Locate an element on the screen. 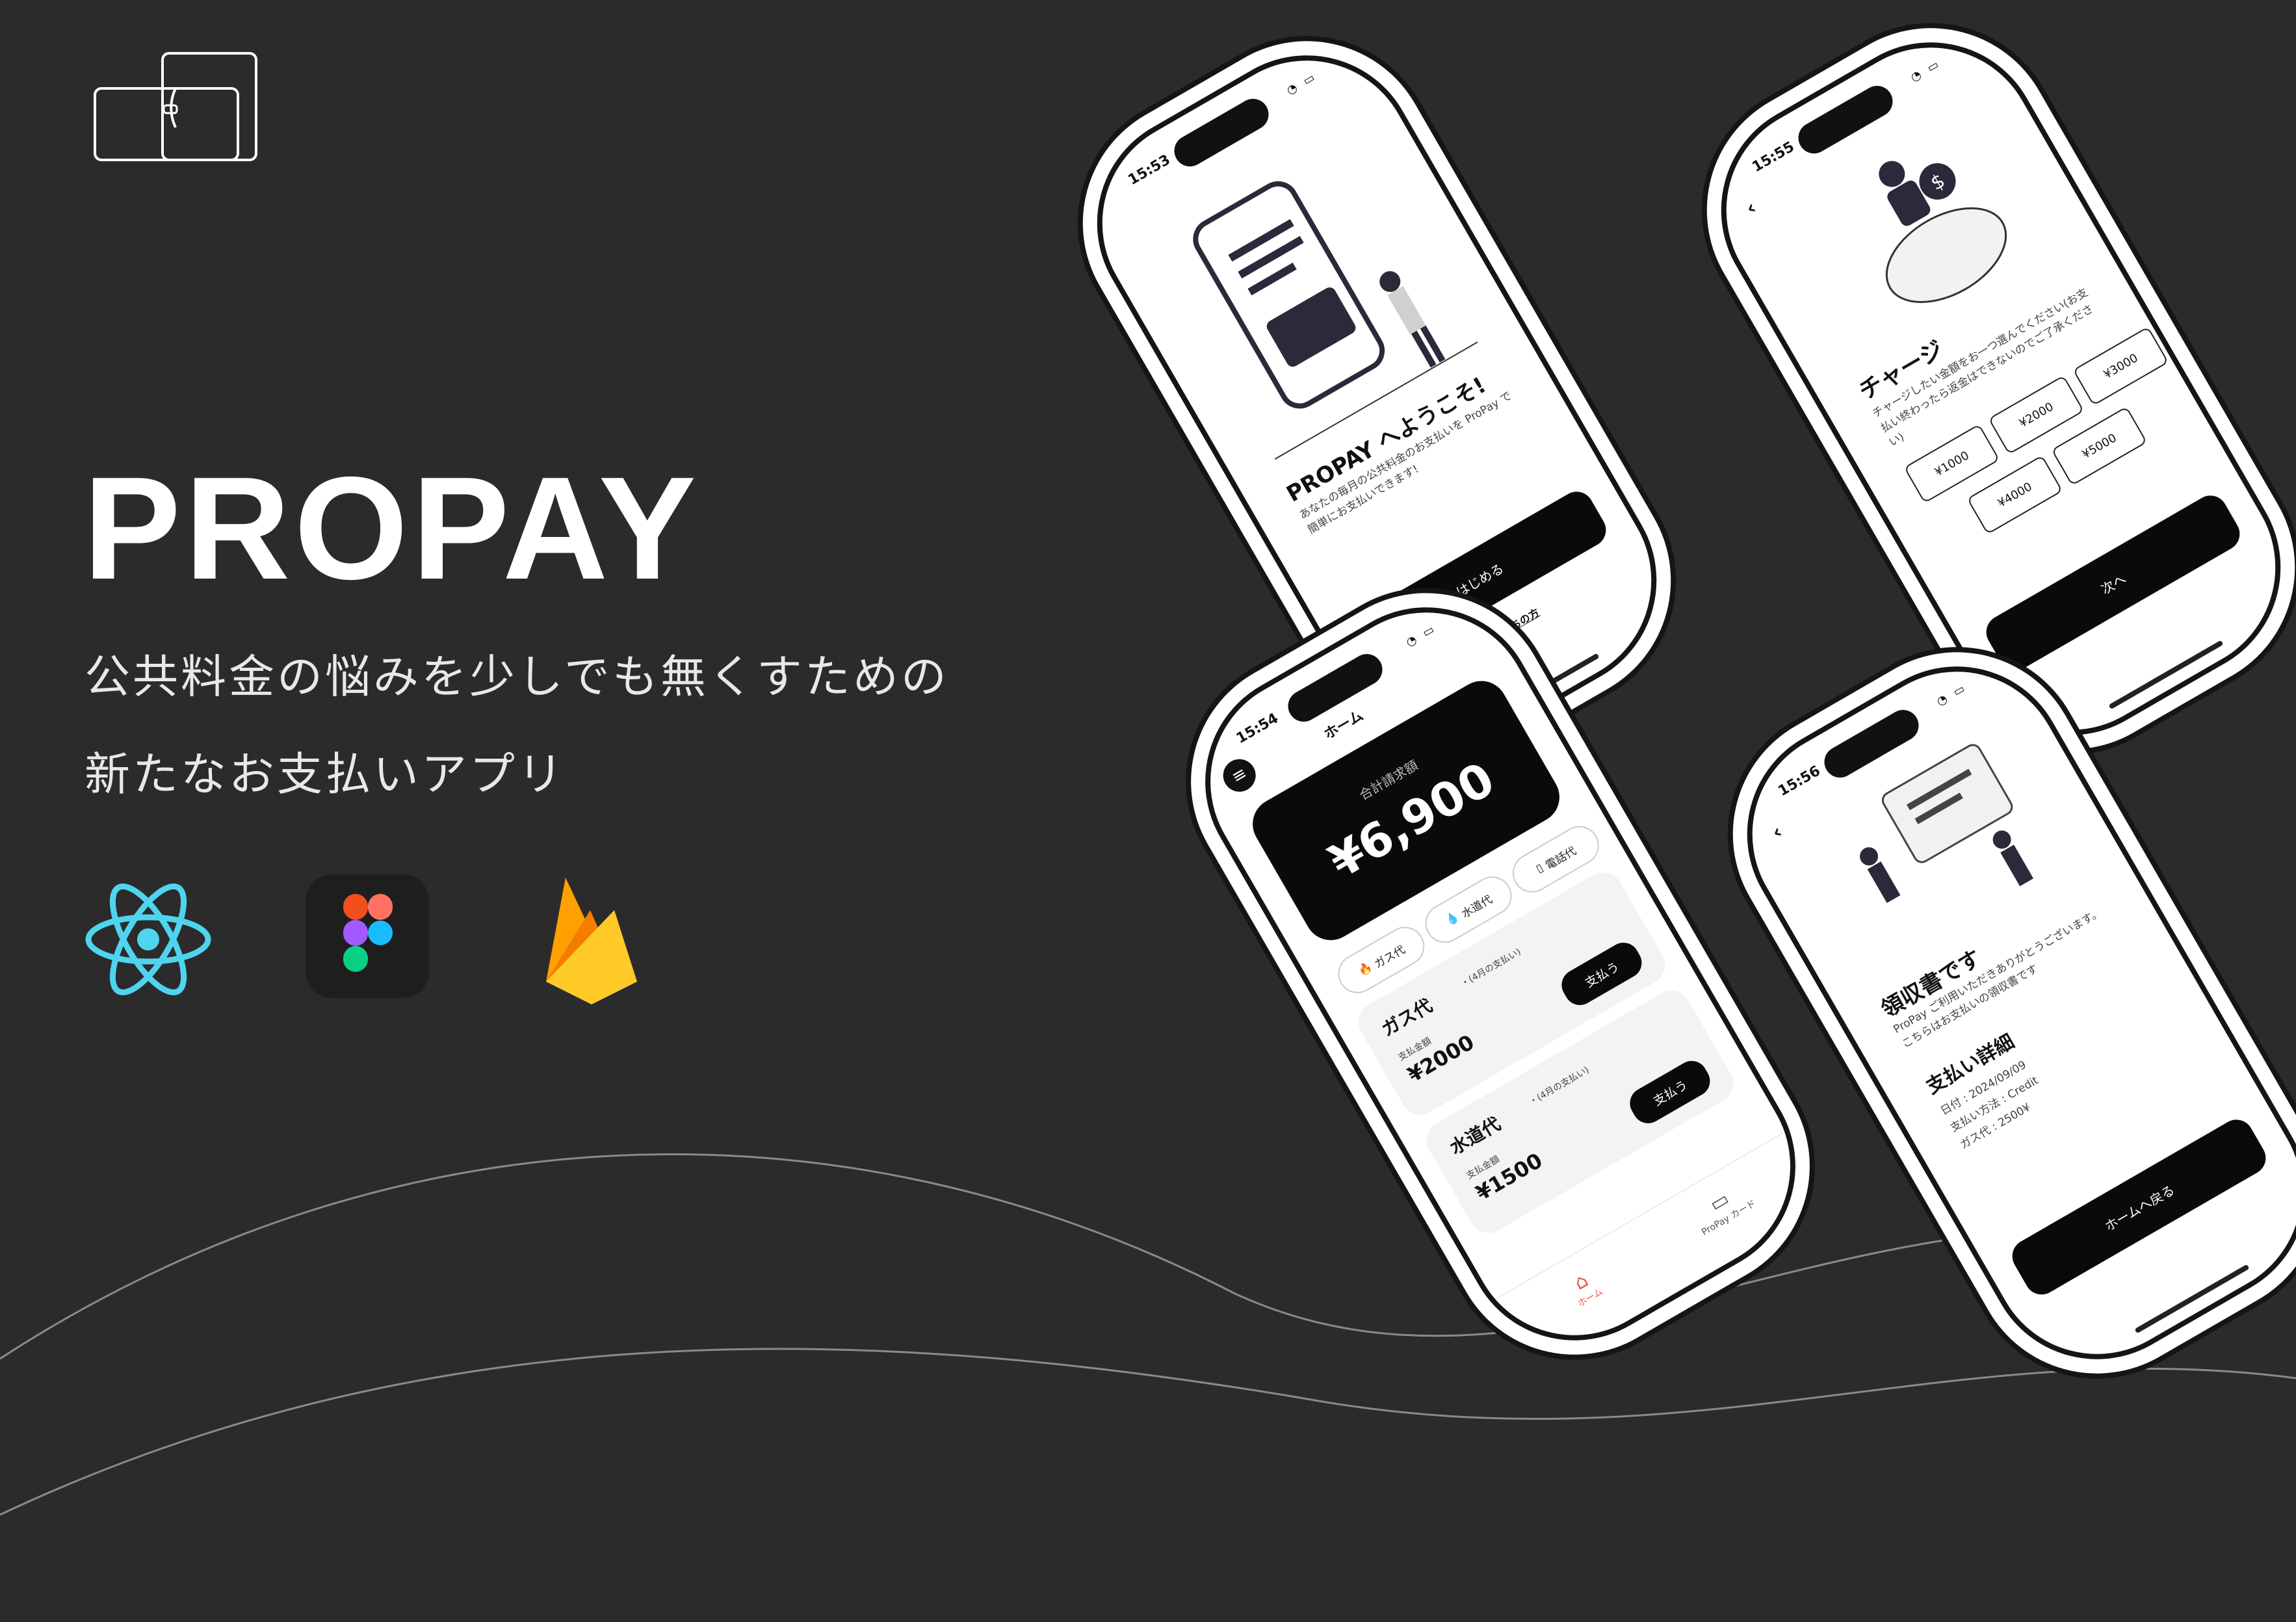 This screenshot has height=1622, width=2296. bill-amount: ¥2000 is located at coordinates (1441, 1058).